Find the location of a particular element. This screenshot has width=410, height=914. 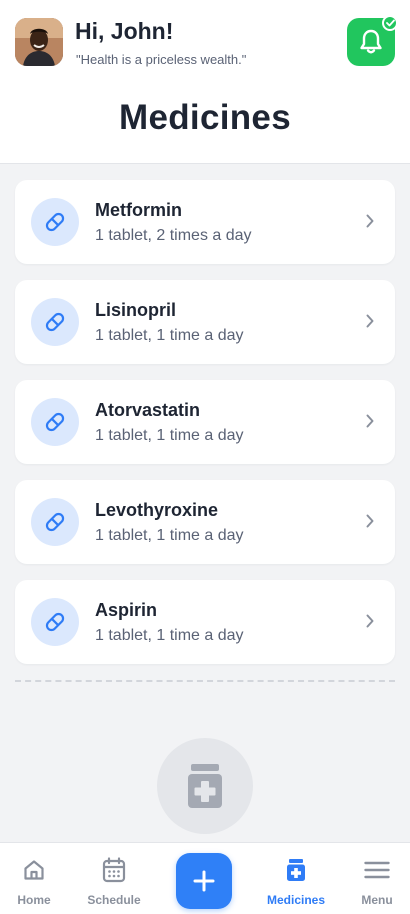

empty-state-illustration is located at coordinates (205, 786).